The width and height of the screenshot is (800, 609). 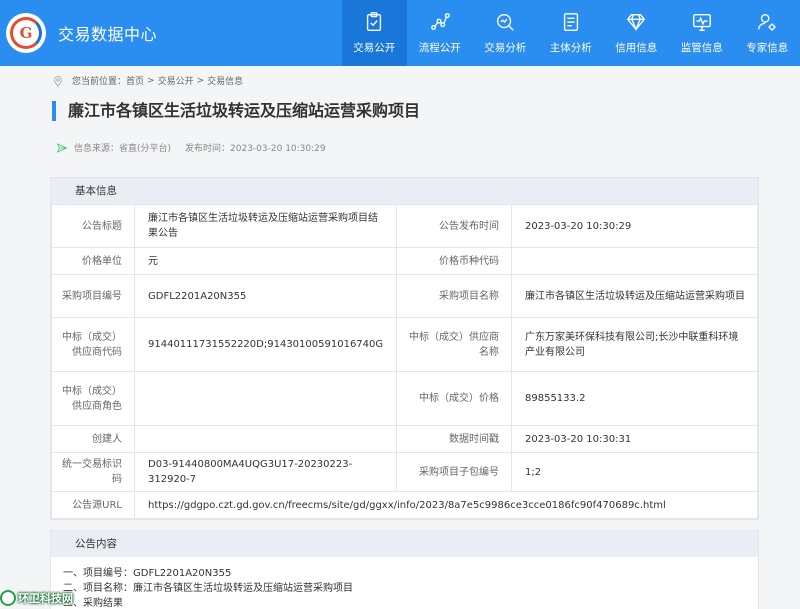 What do you see at coordinates (93, 296) in the screenshot?
I see `field-label: 采购项目编号` at bounding box center [93, 296].